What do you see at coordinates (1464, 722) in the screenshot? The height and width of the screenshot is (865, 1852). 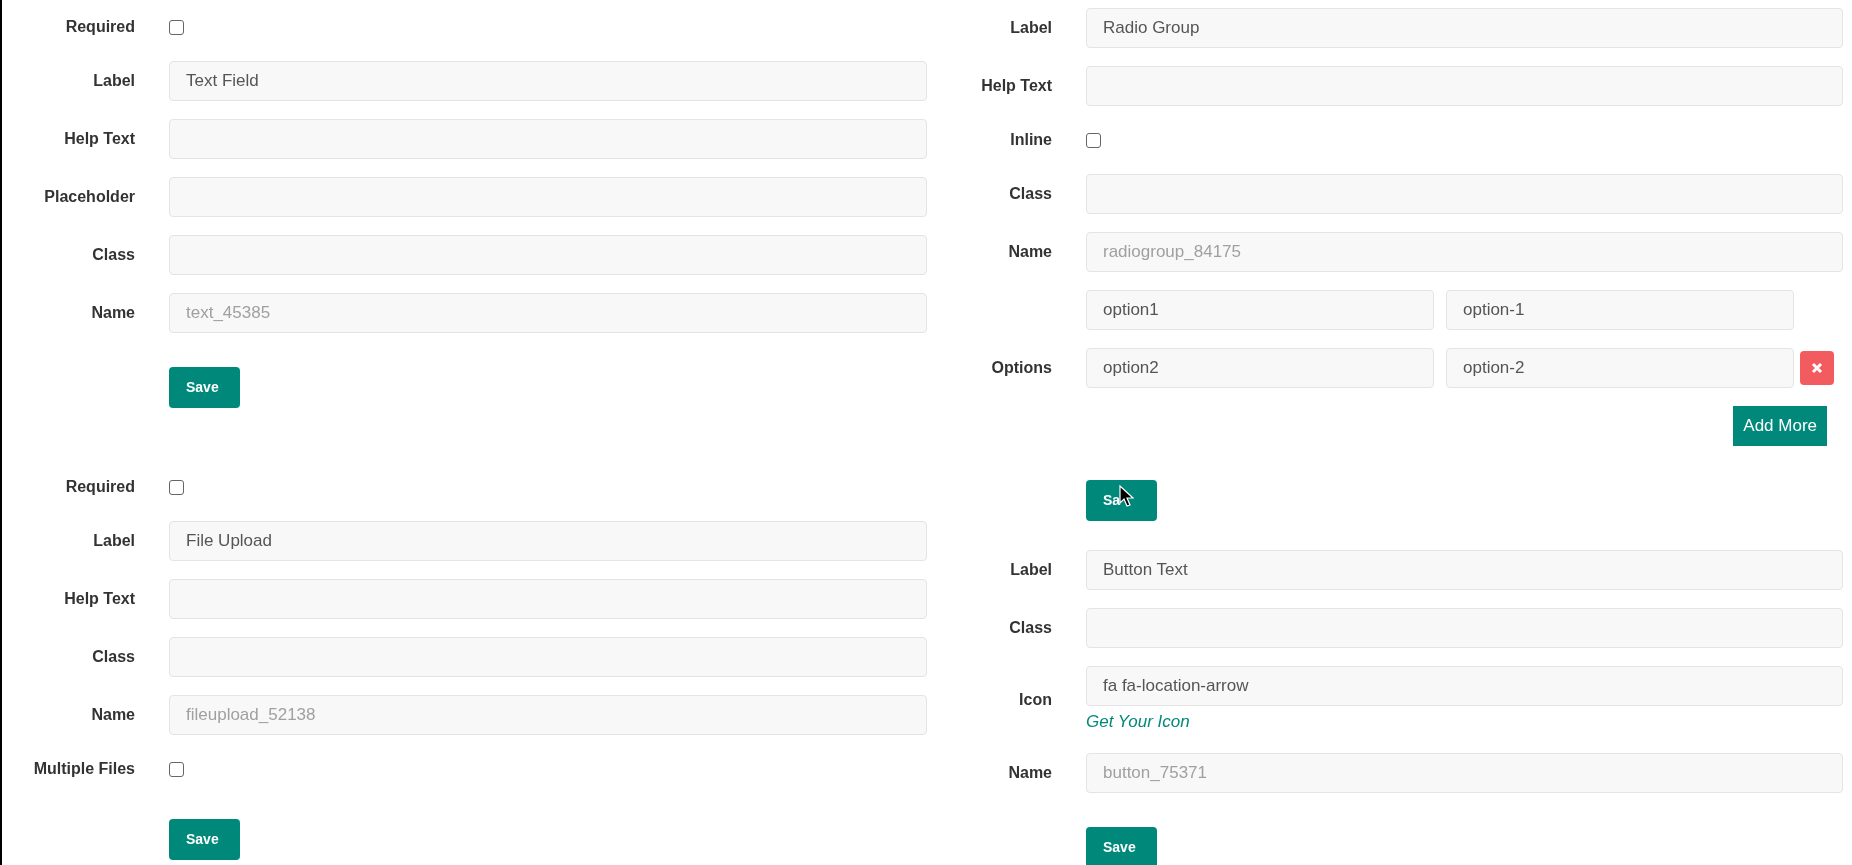 I see `link: Get Your Icon` at bounding box center [1464, 722].